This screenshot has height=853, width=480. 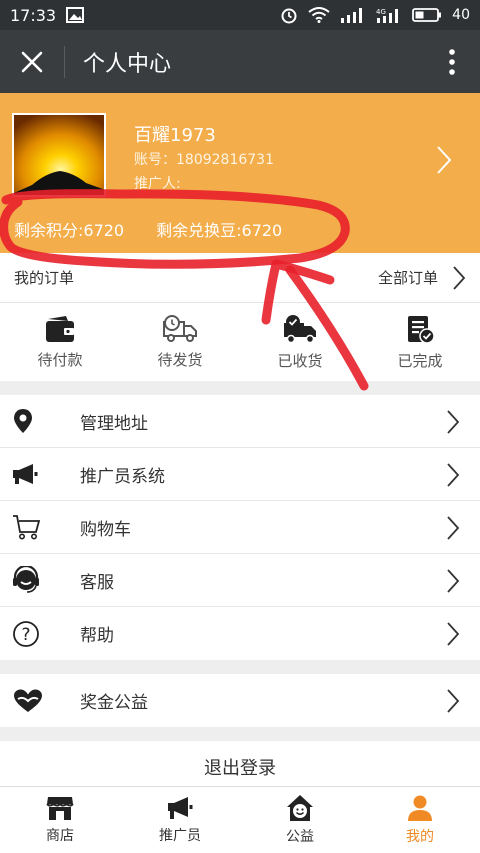 I want to click on svg-text: 4G, so click(x=381, y=12).